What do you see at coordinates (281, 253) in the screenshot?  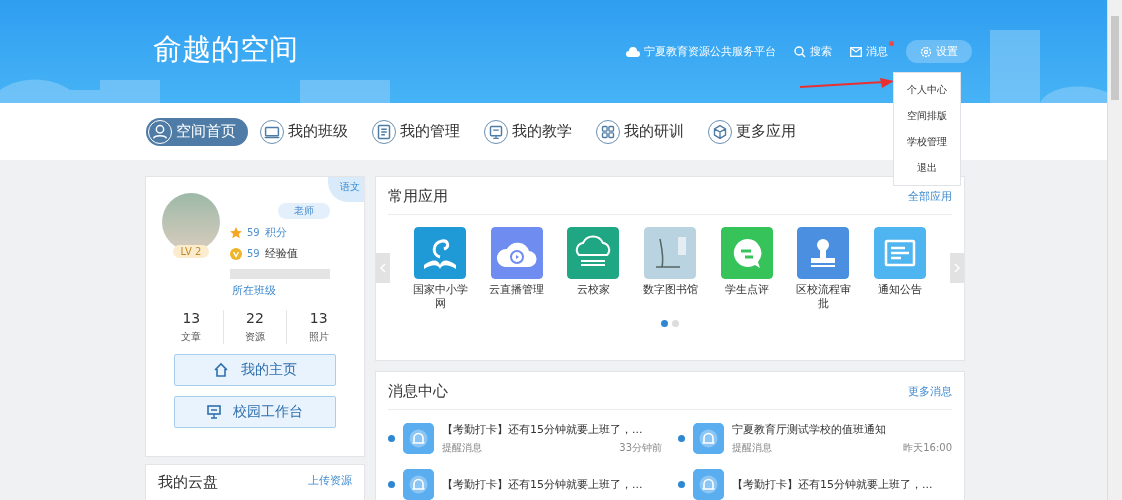 I see `experience-label: 经验值` at bounding box center [281, 253].